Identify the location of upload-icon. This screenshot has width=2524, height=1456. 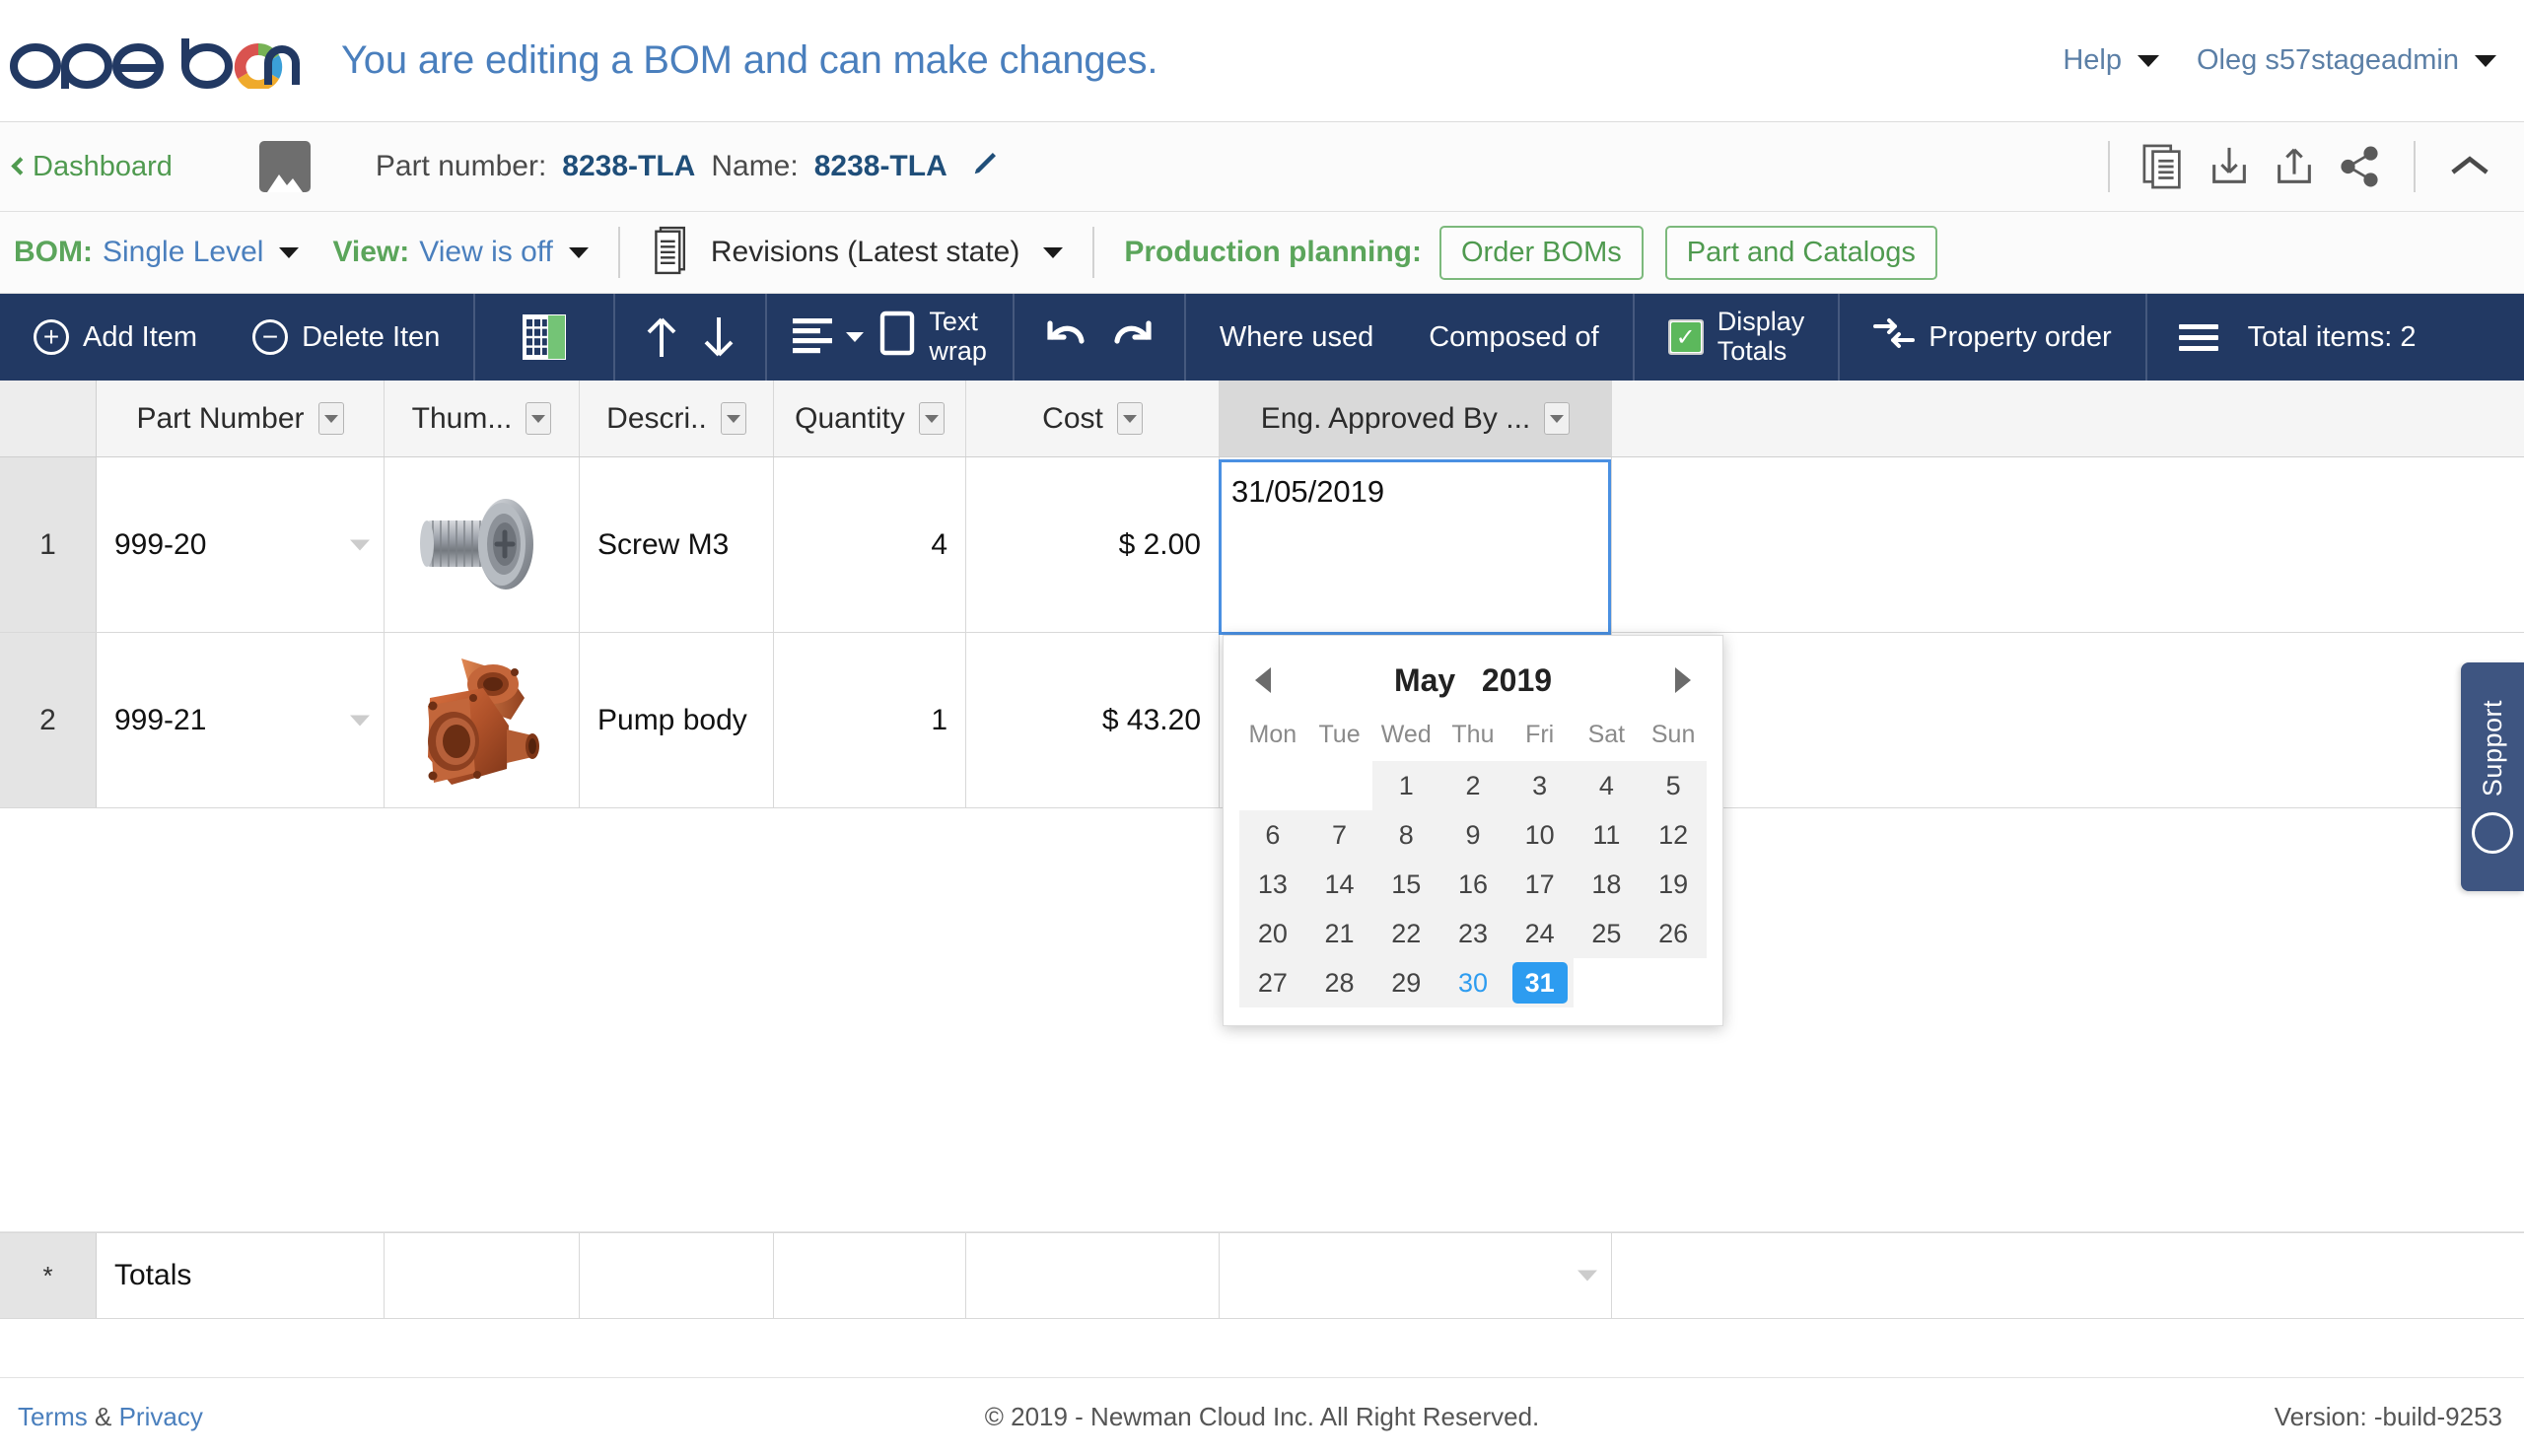
(2295, 166).